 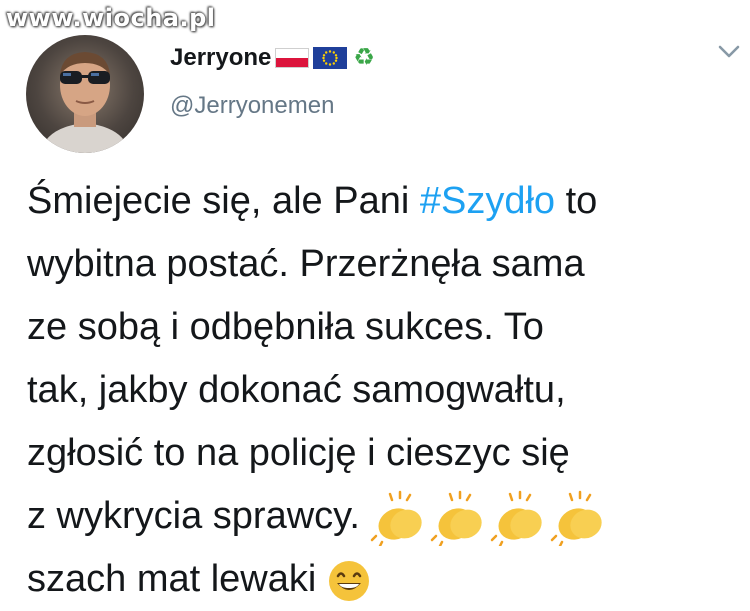 I want to click on tweet-line: z wykrycia sprawcy., so click(x=382, y=516).